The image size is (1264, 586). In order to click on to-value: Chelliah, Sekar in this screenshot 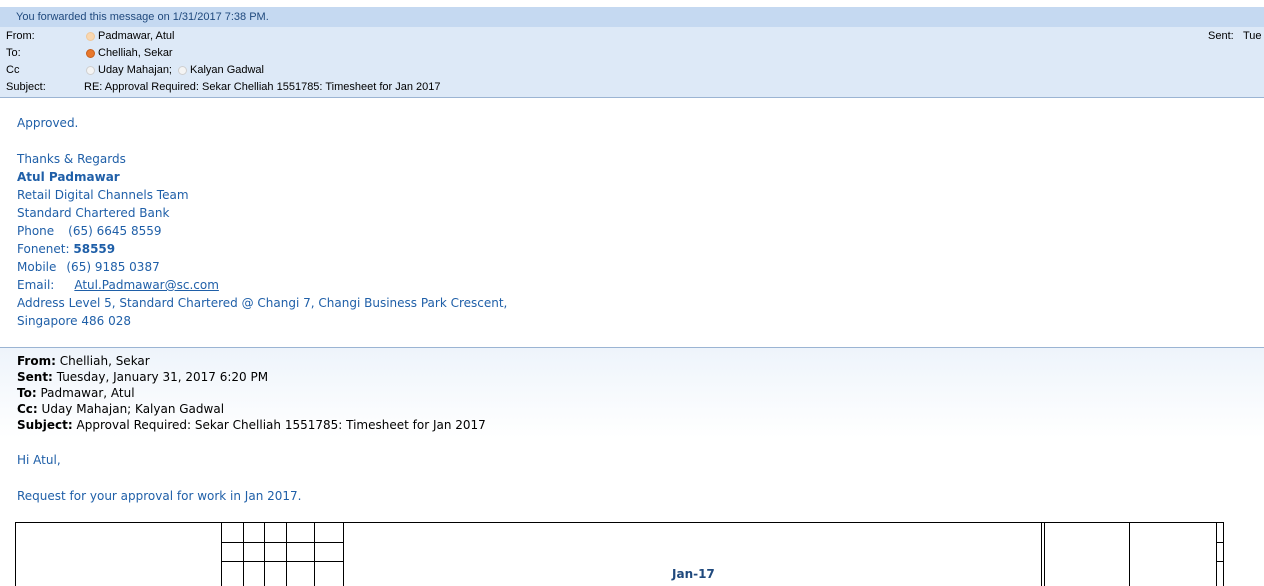, I will do `click(128, 53)`.